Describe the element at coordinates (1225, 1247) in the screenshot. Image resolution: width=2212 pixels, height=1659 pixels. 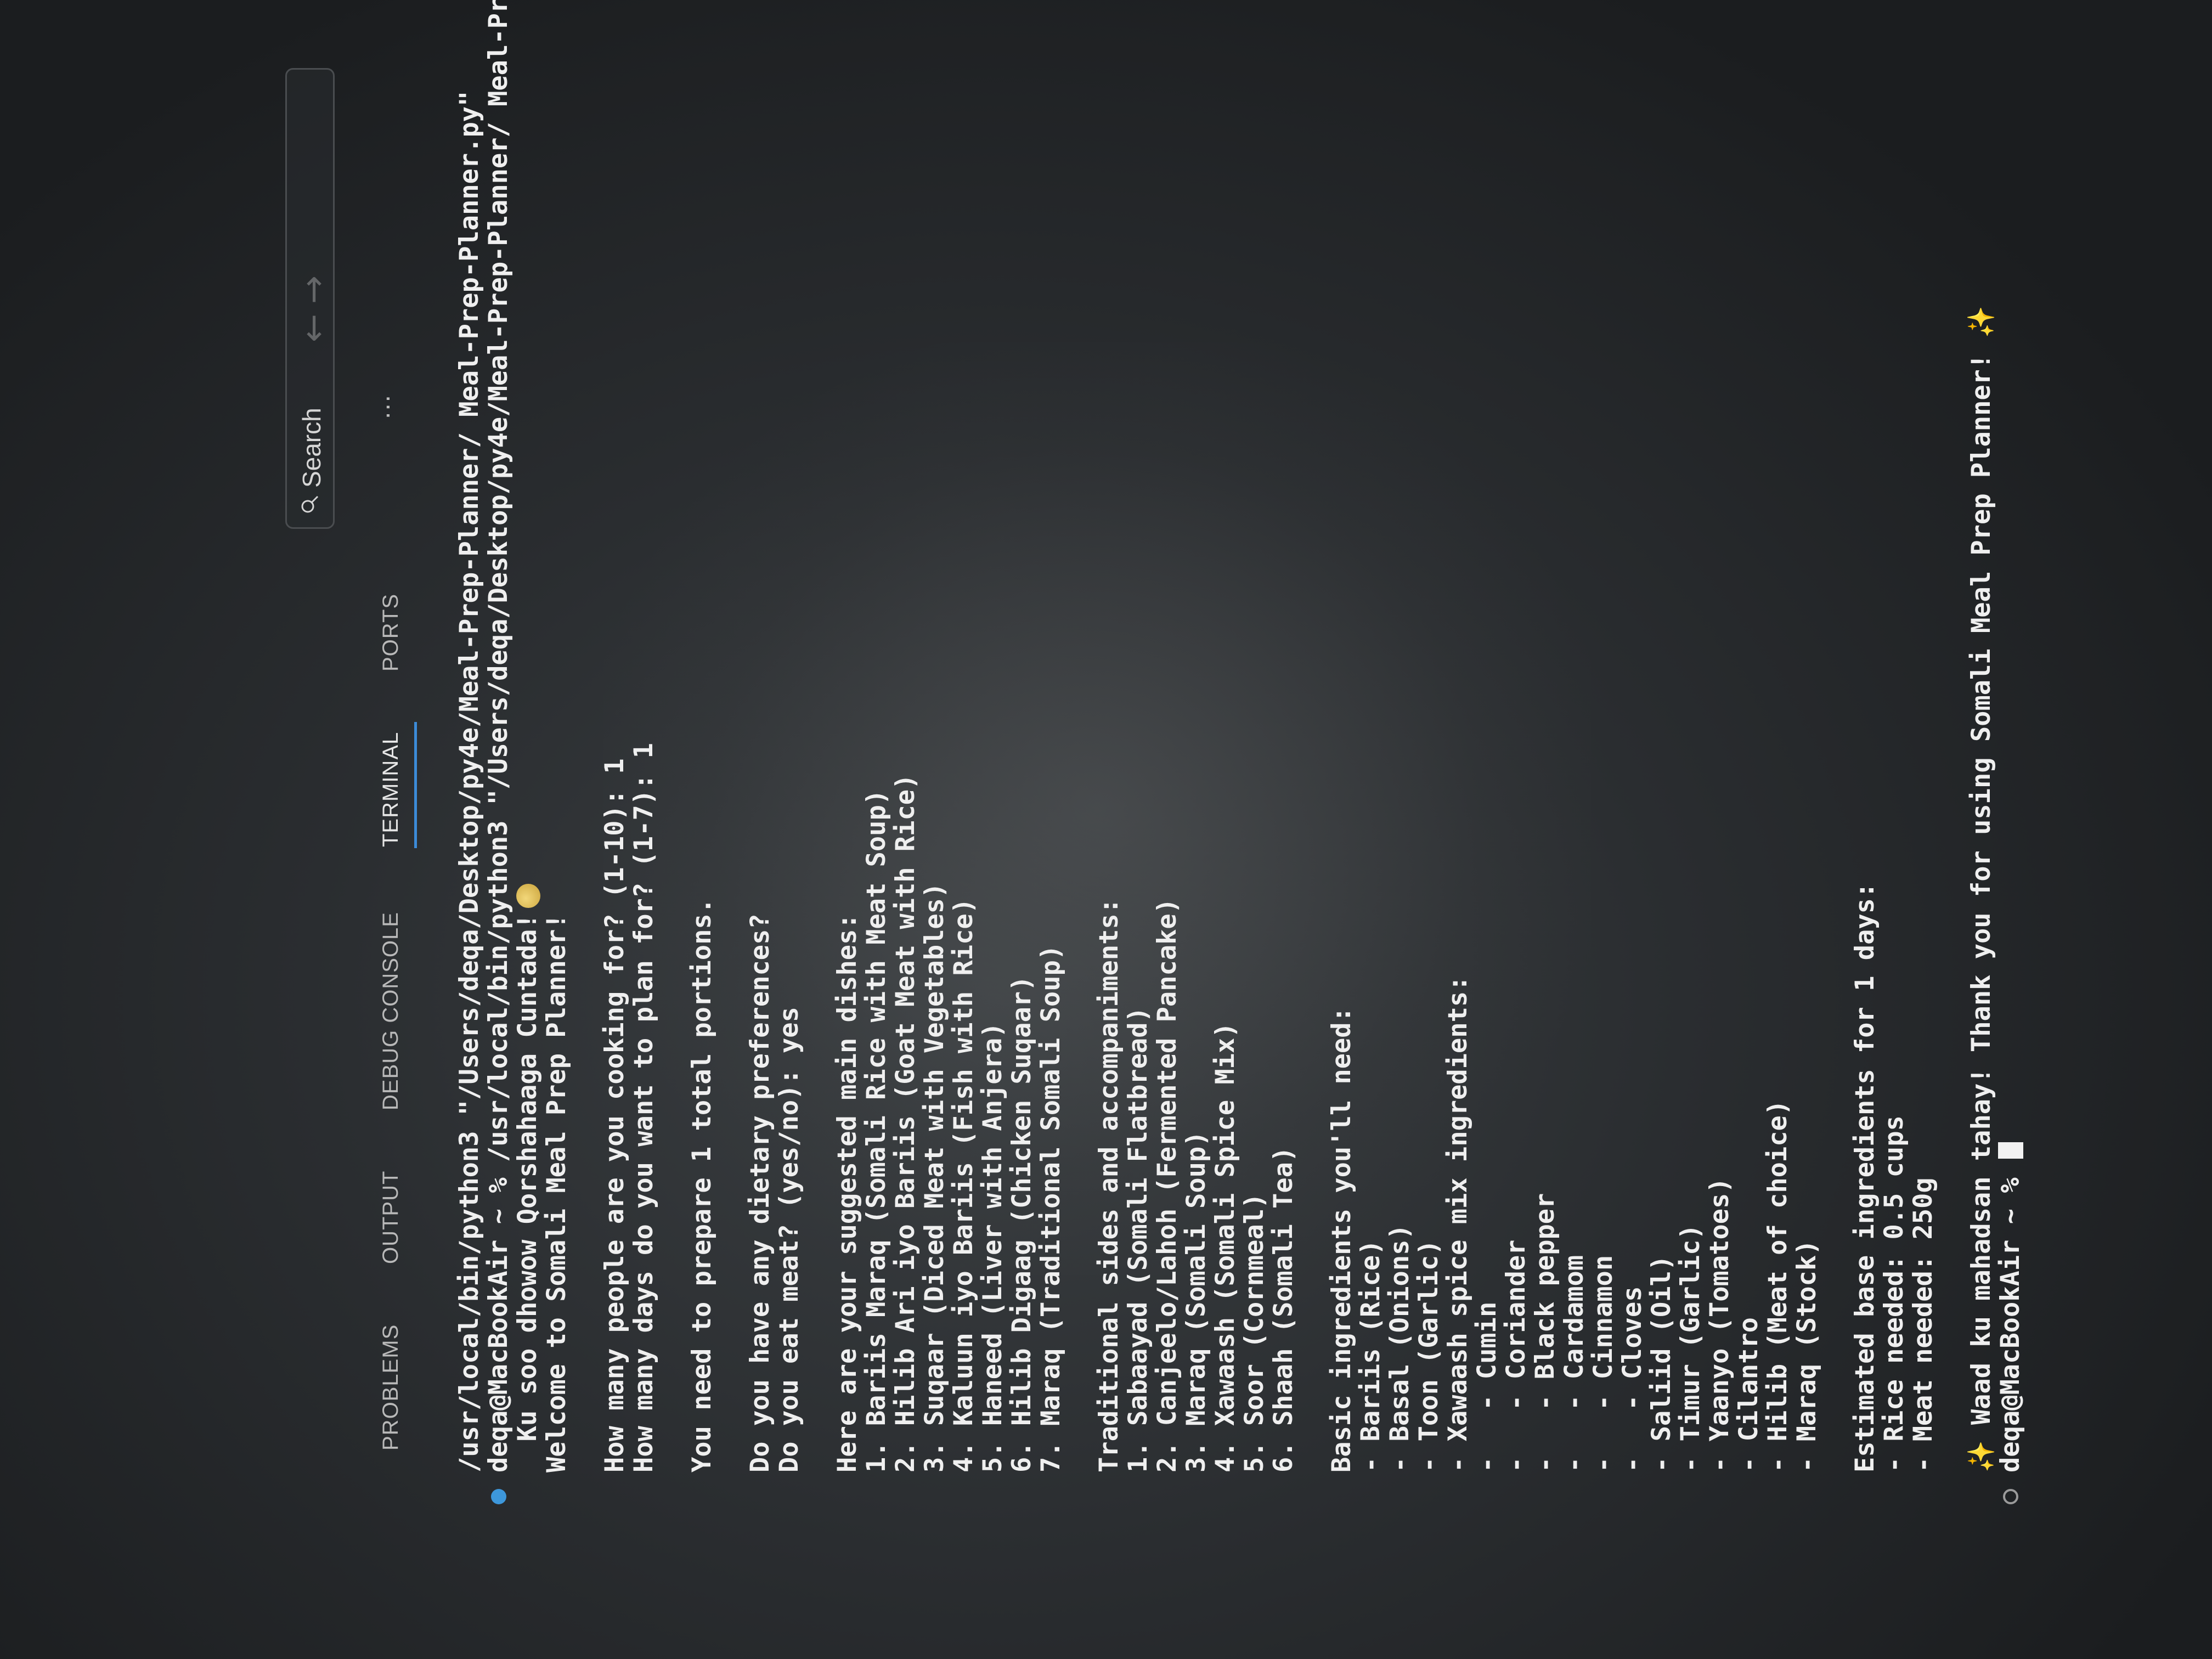
I see `terminal-line: 4. Xawaash (Somali Spice Mix)` at that location.